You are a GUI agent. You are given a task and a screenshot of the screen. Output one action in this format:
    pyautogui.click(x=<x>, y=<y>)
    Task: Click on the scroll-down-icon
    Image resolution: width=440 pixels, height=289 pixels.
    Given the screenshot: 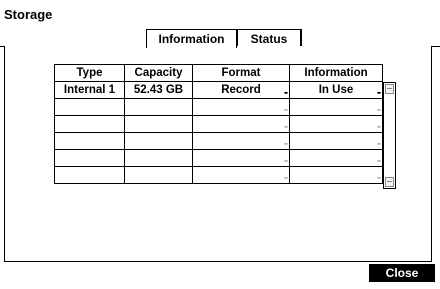 What is the action you would take?
    pyautogui.click(x=389, y=182)
    